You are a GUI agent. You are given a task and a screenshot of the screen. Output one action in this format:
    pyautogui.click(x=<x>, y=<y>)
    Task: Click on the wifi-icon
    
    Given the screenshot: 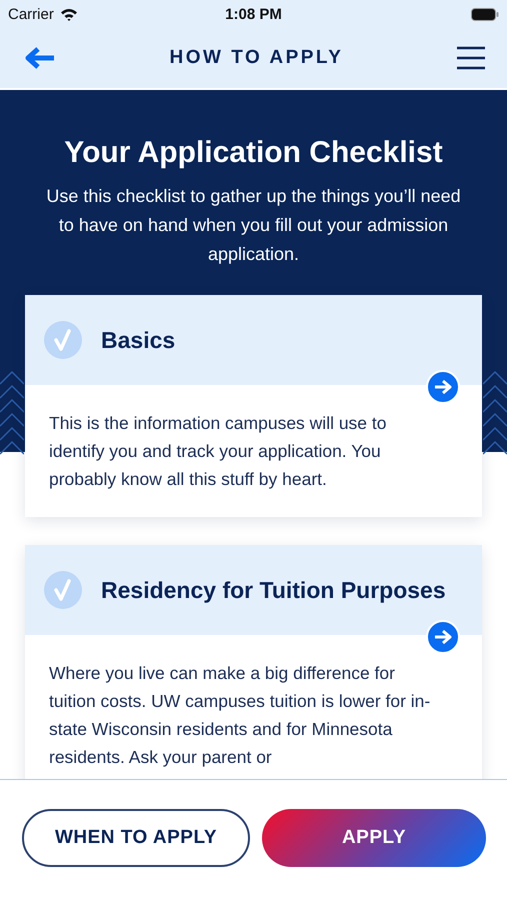 What is the action you would take?
    pyautogui.click(x=69, y=14)
    